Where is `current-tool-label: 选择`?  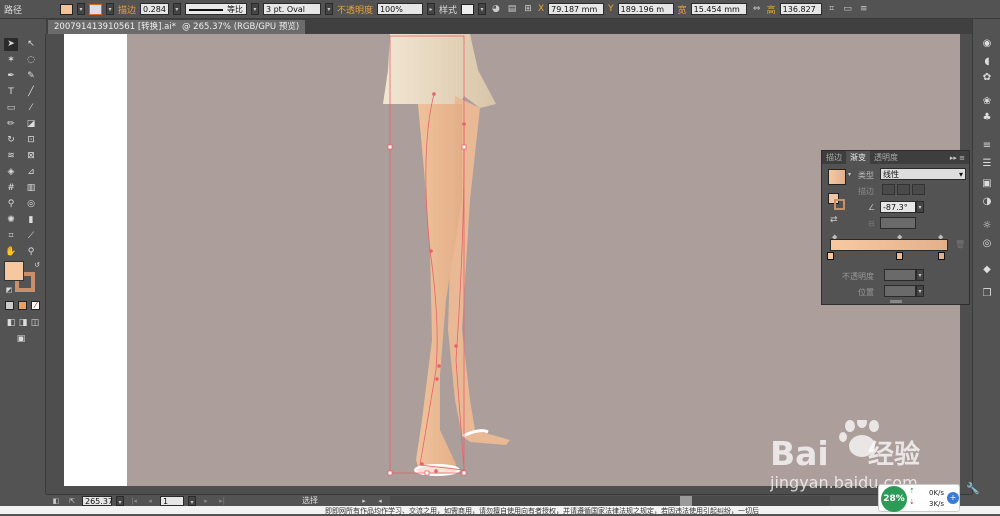 current-tool-label: 选择 is located at coordinates (310, 500).